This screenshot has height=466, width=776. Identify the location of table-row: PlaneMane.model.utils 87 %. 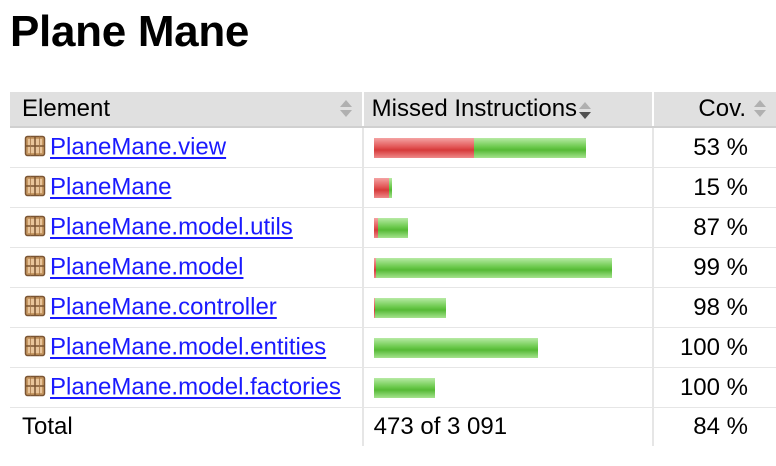
(393, 227).